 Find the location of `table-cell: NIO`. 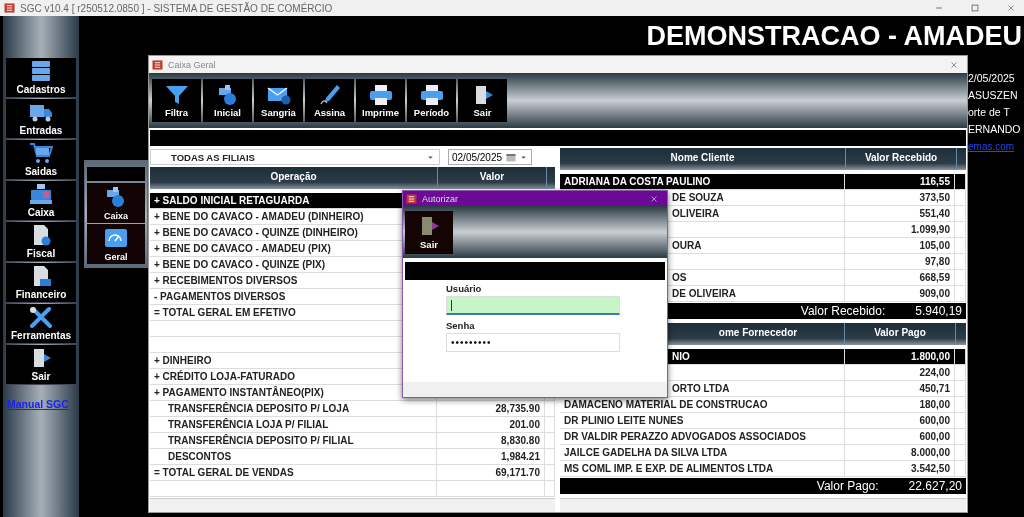

table-cell: NIO is located at coordinates (681, 356).